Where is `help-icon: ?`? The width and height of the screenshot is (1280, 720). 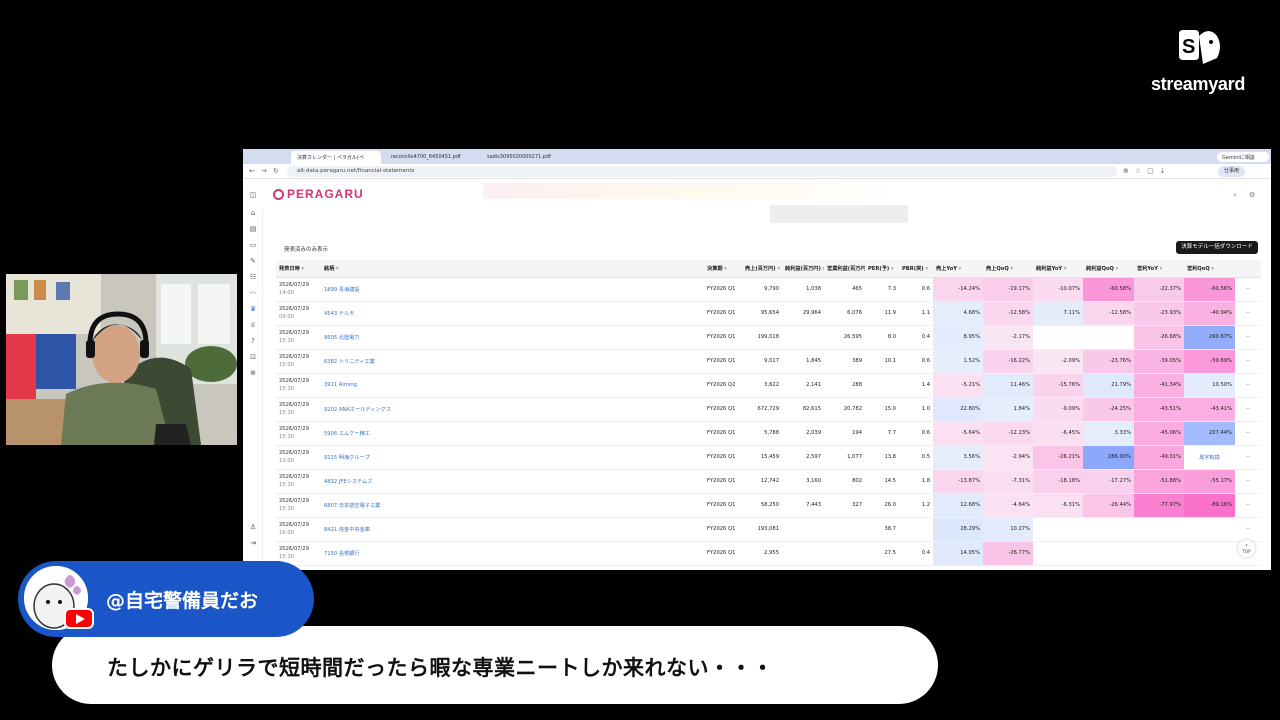 help-icon: ? is located at coordinates (253, 341).